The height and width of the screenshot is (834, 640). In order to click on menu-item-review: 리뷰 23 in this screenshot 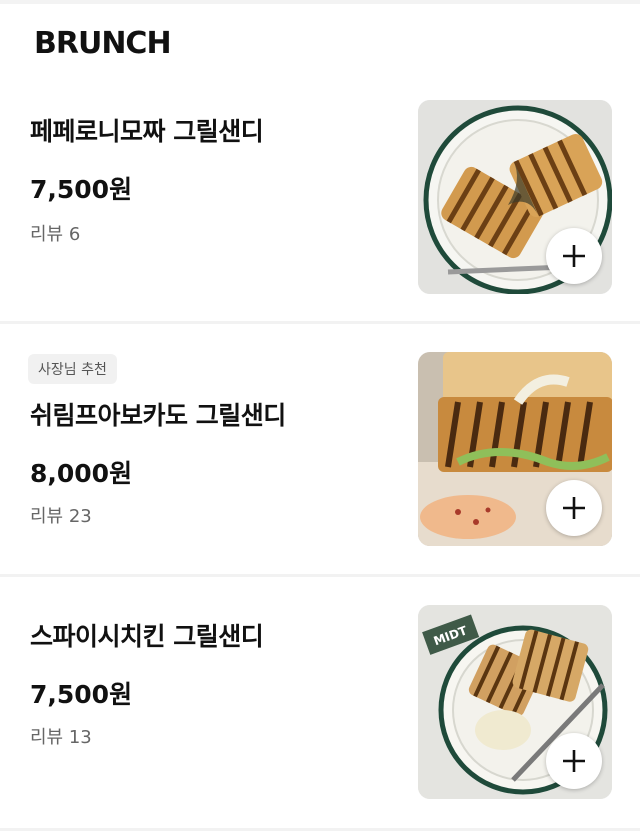, I will do `click(61, 516)`.